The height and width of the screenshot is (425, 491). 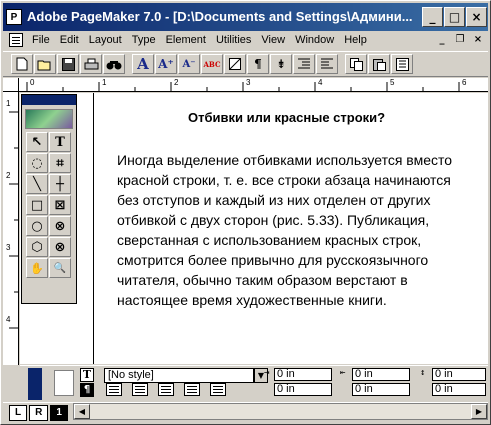 What do you see at coordinates (16, 40) in the screenshot?
I see `document-control-icon` at bounding box center [16, 40].